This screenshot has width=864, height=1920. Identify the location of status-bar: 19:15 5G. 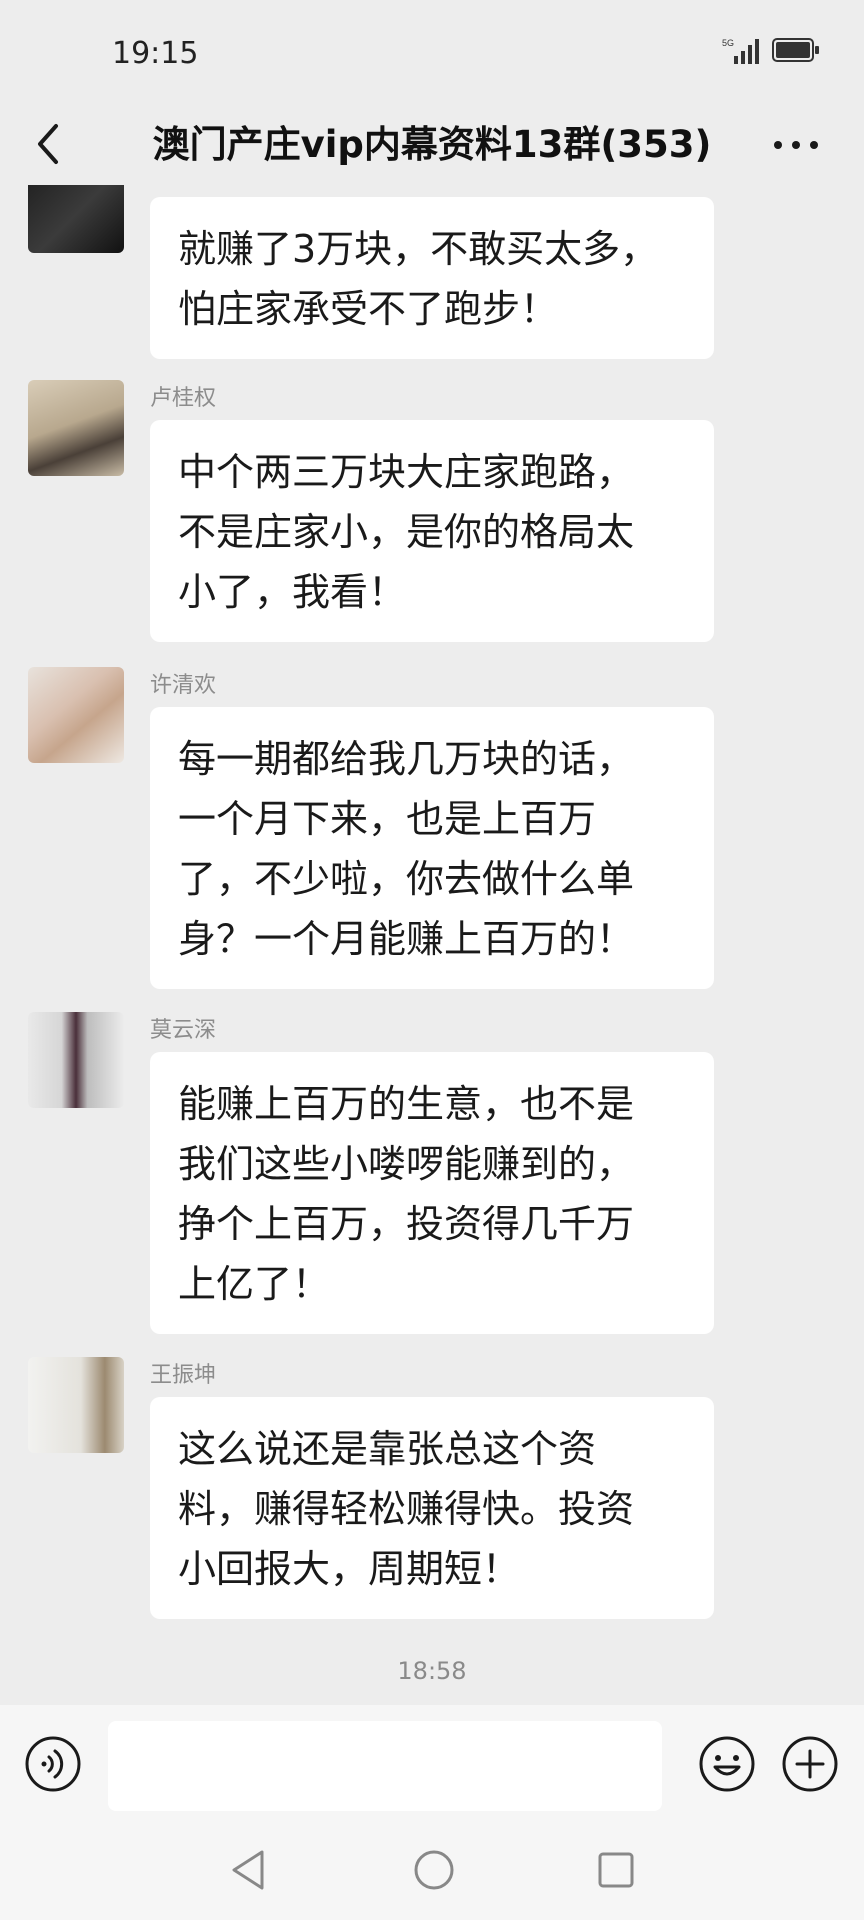
(432, 50).